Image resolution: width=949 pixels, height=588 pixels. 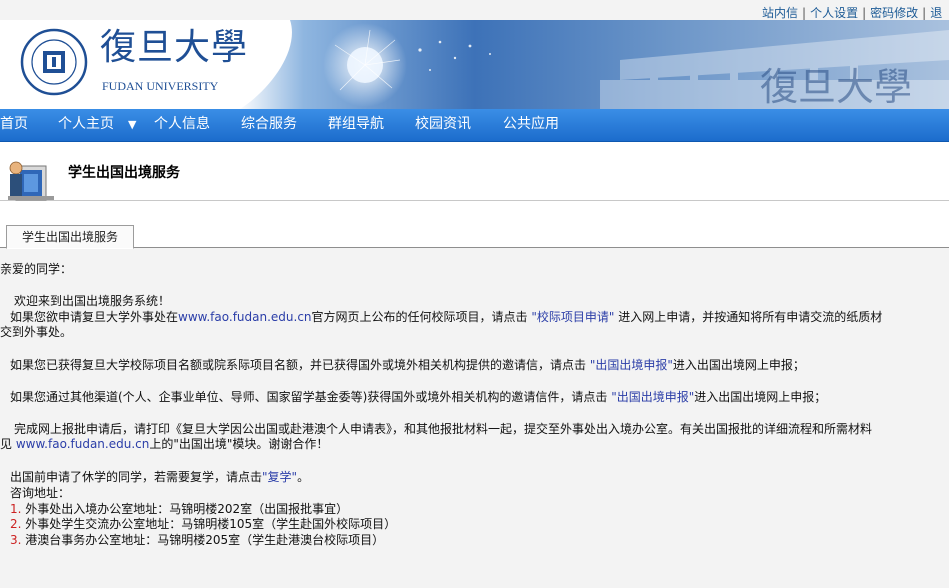 I want to click on service-icon, so click(x=31, y=181).